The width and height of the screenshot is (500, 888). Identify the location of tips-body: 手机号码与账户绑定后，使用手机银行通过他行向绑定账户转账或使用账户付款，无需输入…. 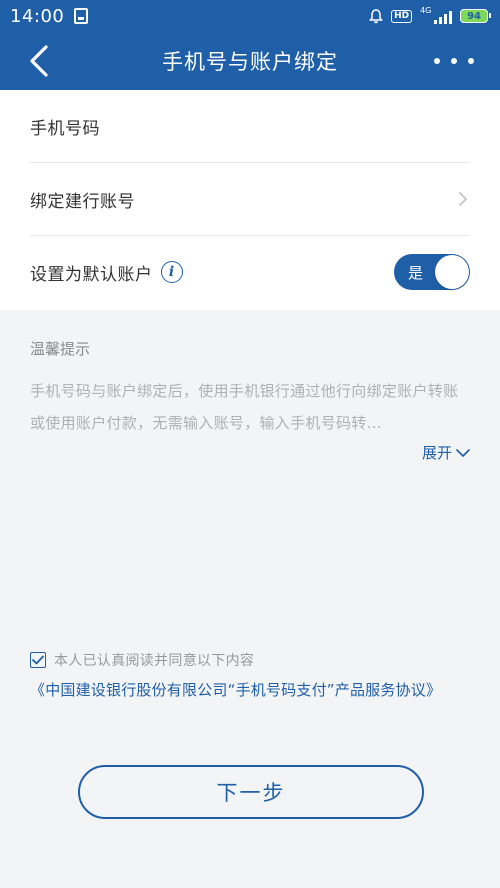
(244, 407).